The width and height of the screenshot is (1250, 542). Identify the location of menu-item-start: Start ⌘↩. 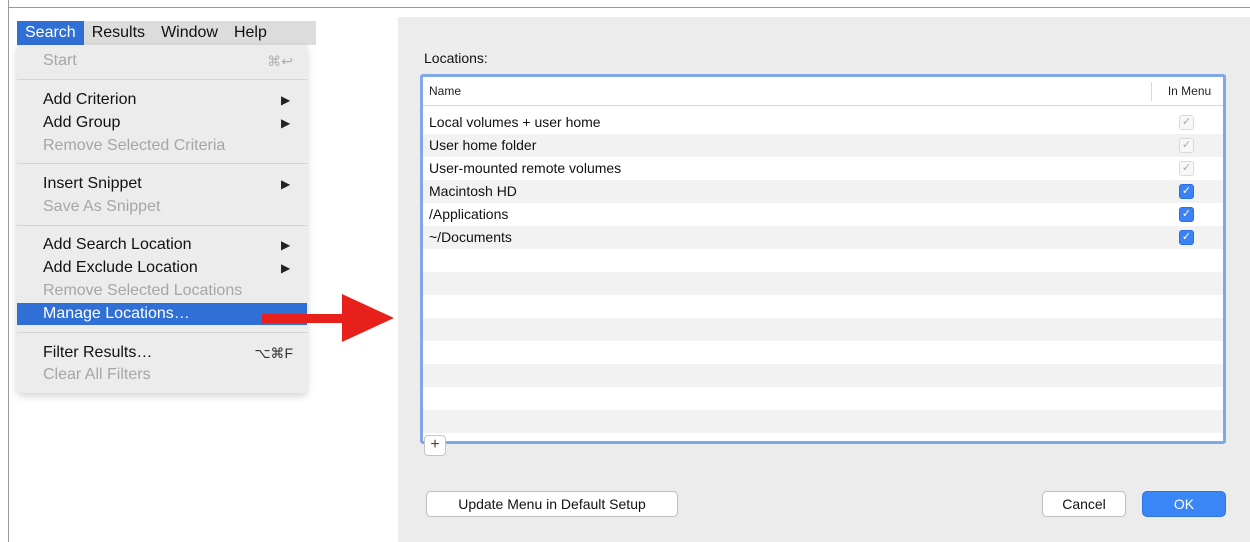
(162, 61).